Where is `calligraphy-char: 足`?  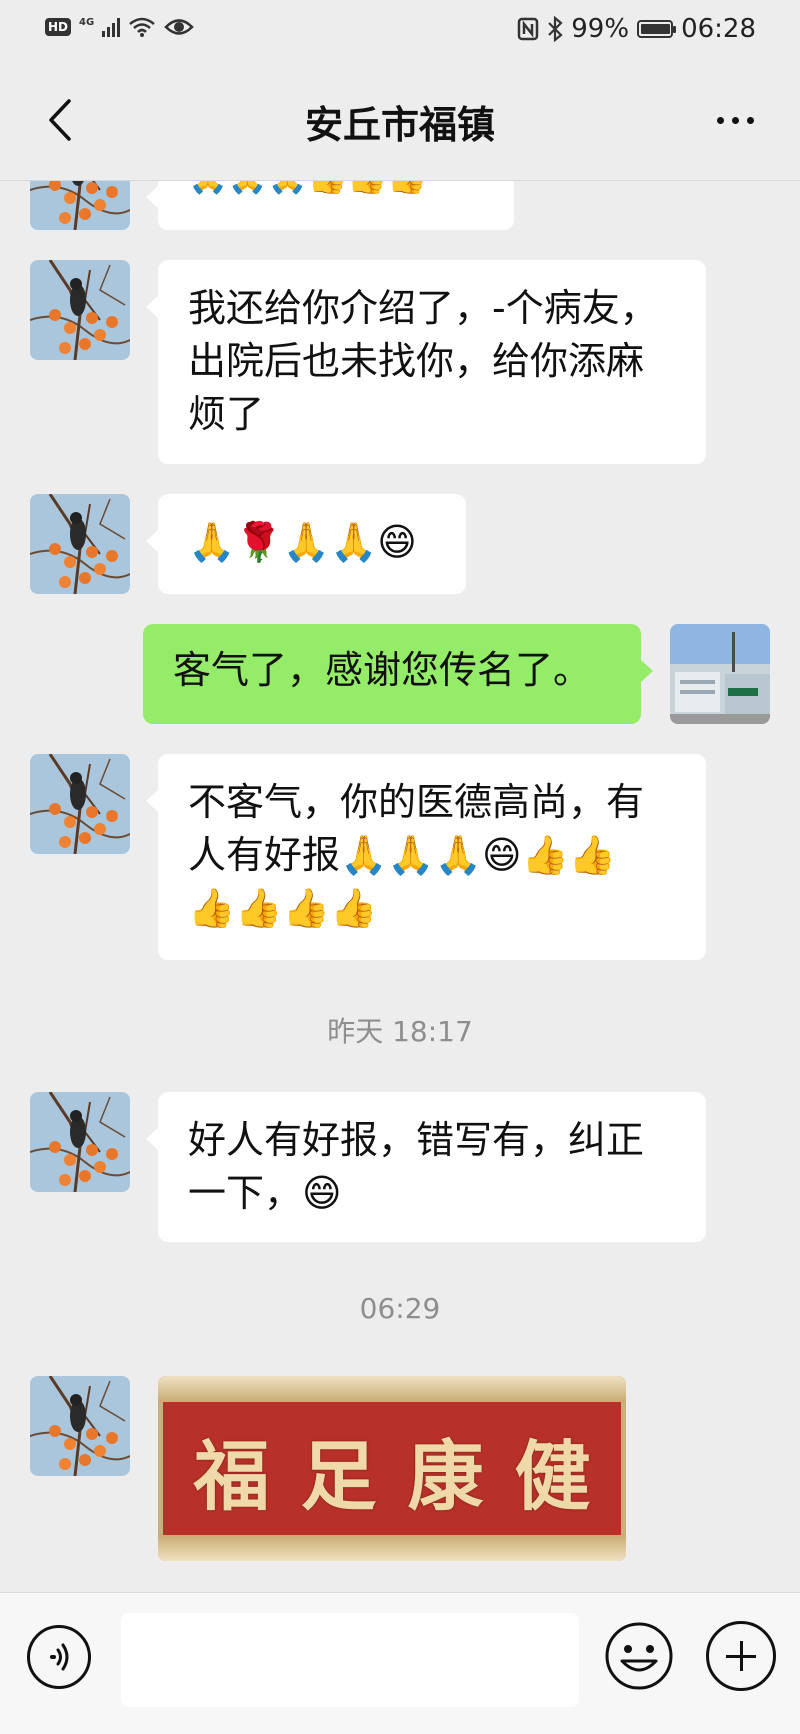
calligraphy-char: 足 is located at coordinates (338, 1476).